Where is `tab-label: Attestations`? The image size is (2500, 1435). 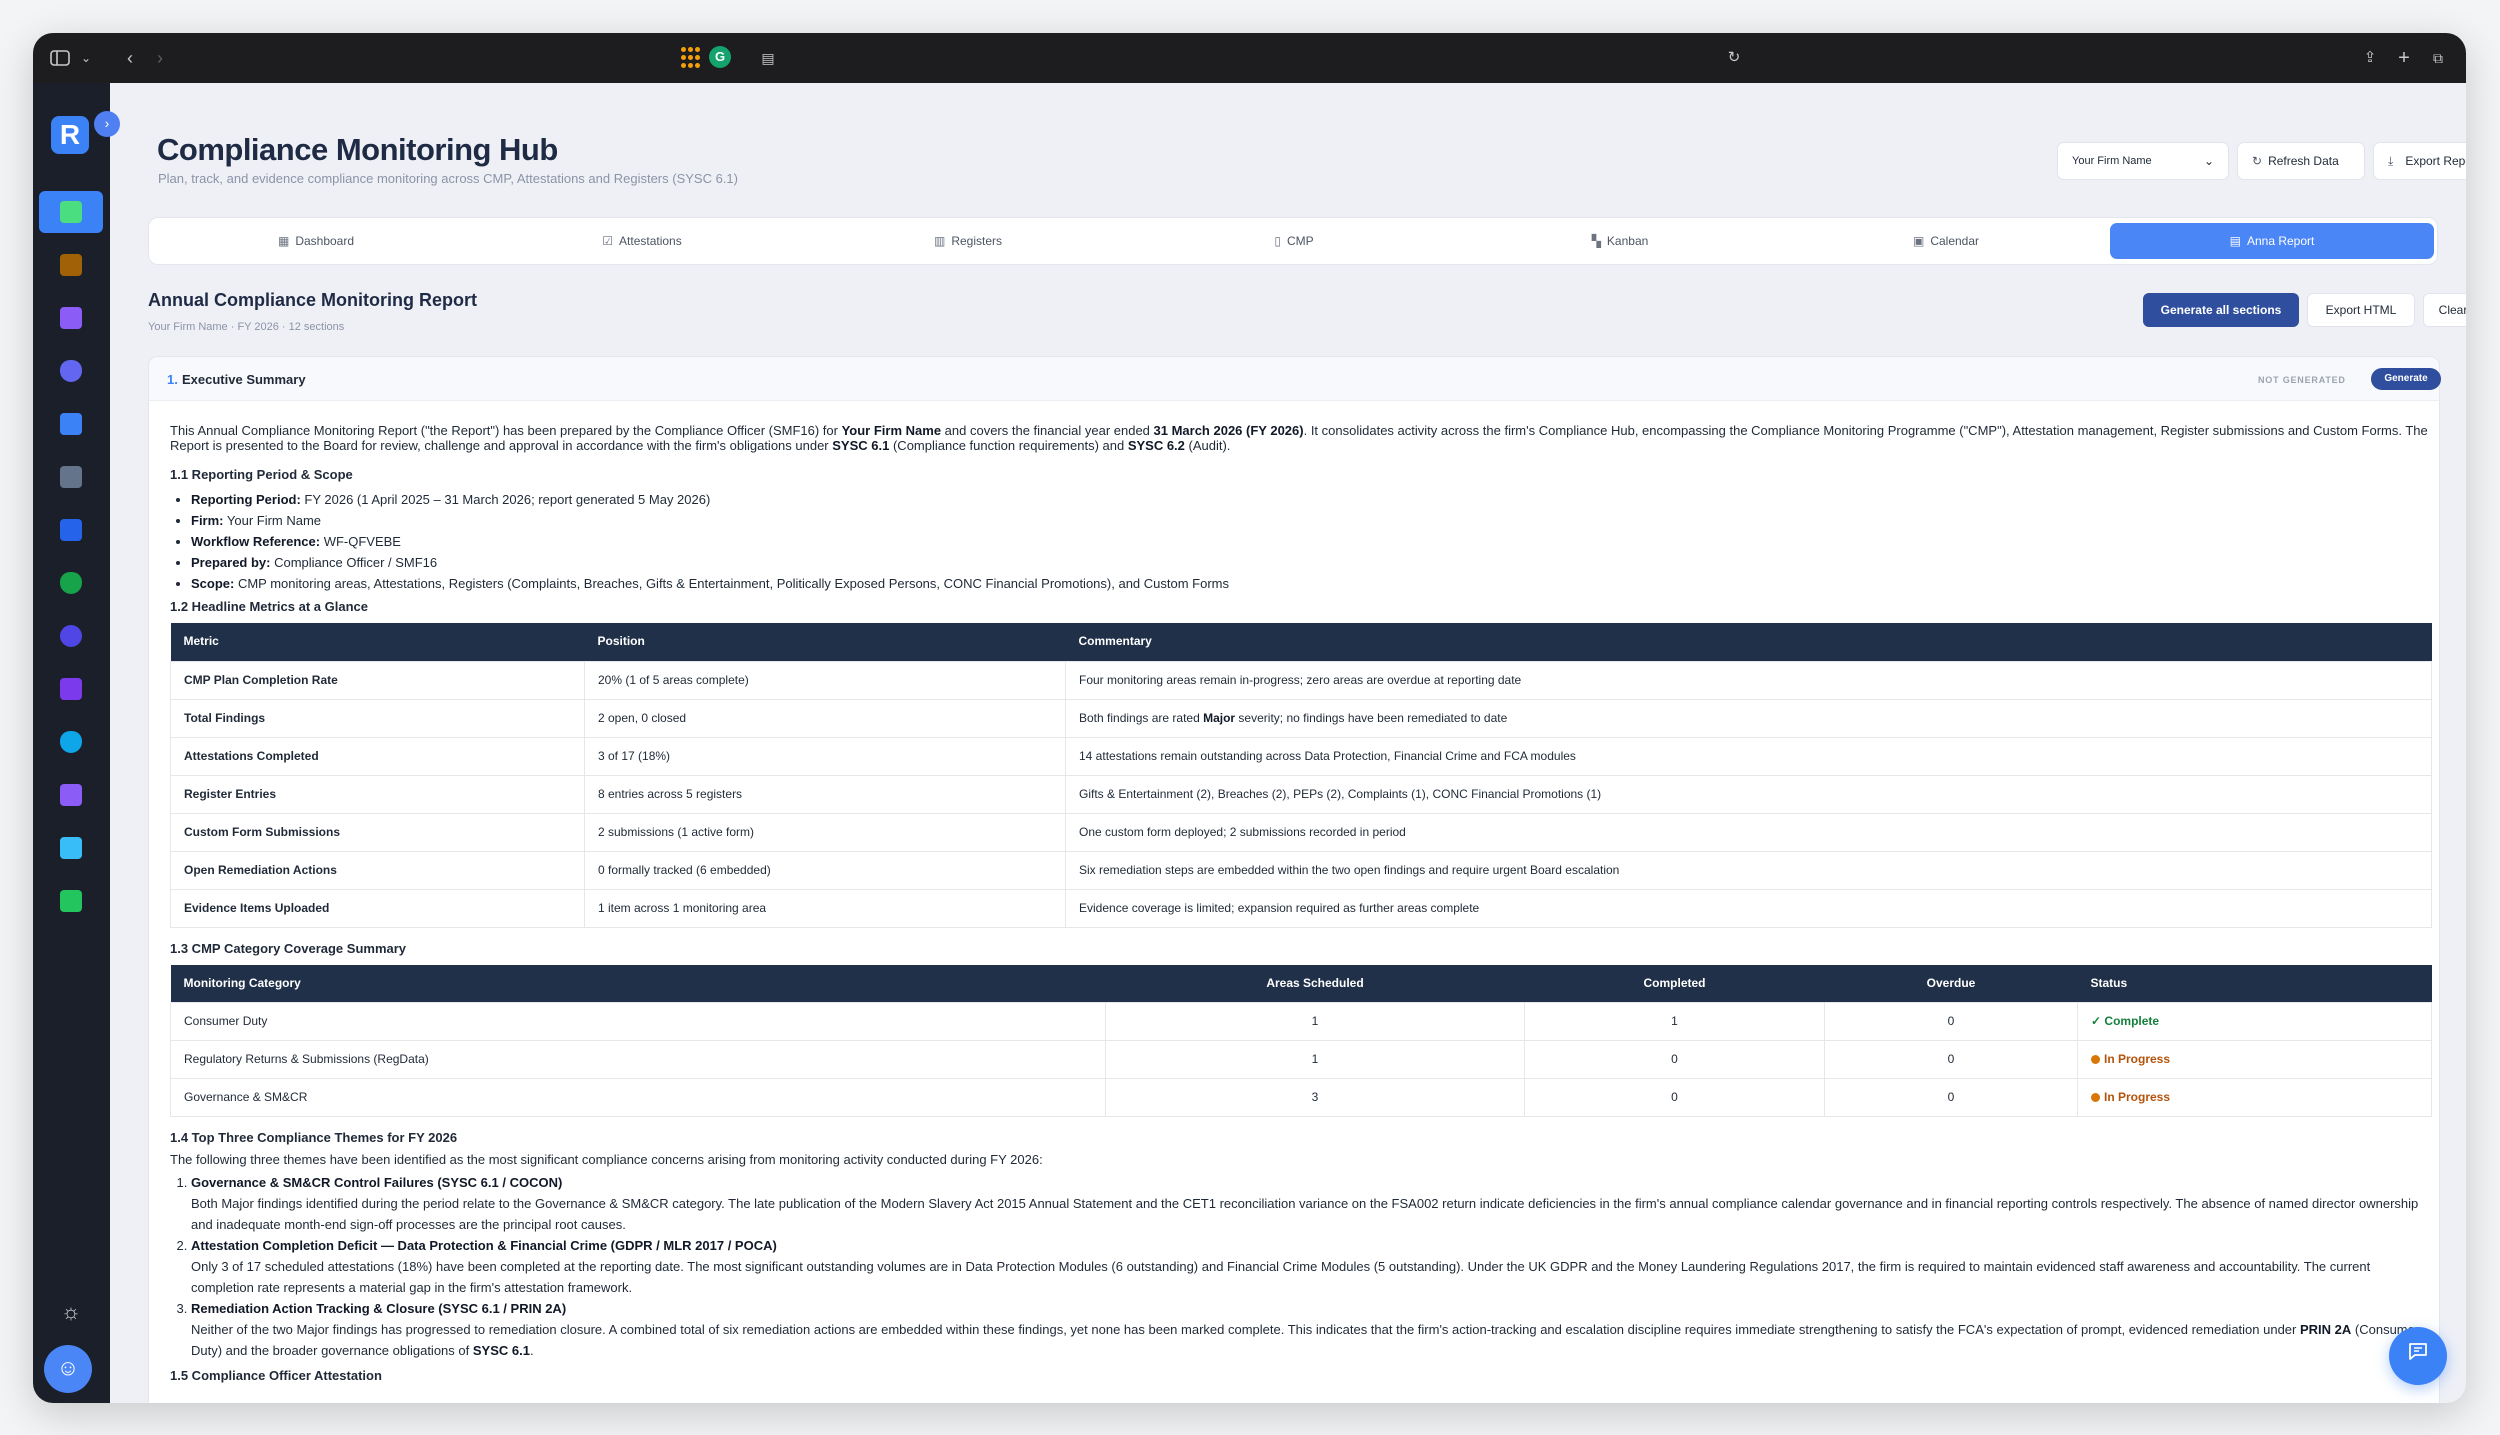
tab-label: Attestations is located at coordinates (650, 241).